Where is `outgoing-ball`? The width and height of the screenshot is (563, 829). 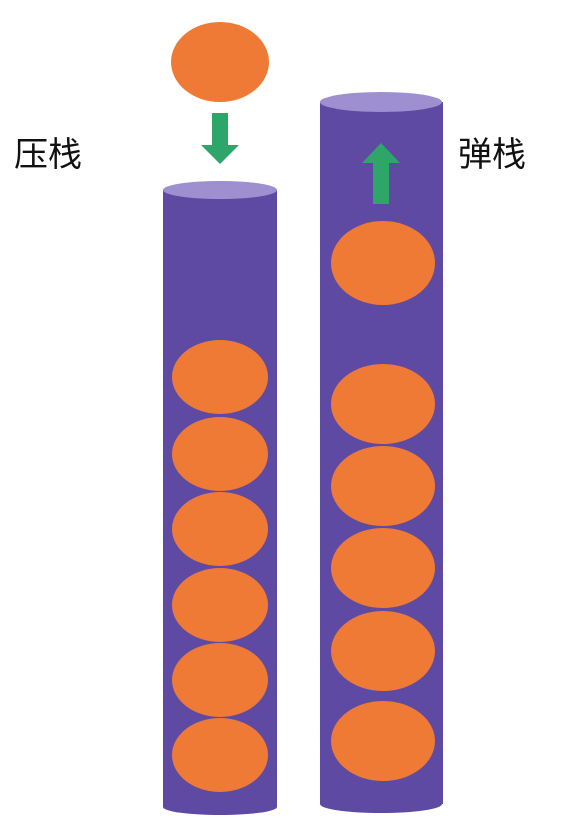 outgoing-ball is located at coordinates (383, 263).